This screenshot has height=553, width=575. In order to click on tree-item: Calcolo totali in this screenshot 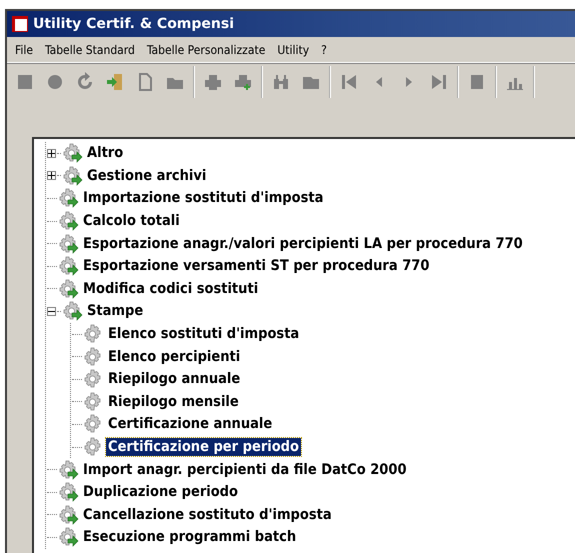, I will do `click(131, 221)`.